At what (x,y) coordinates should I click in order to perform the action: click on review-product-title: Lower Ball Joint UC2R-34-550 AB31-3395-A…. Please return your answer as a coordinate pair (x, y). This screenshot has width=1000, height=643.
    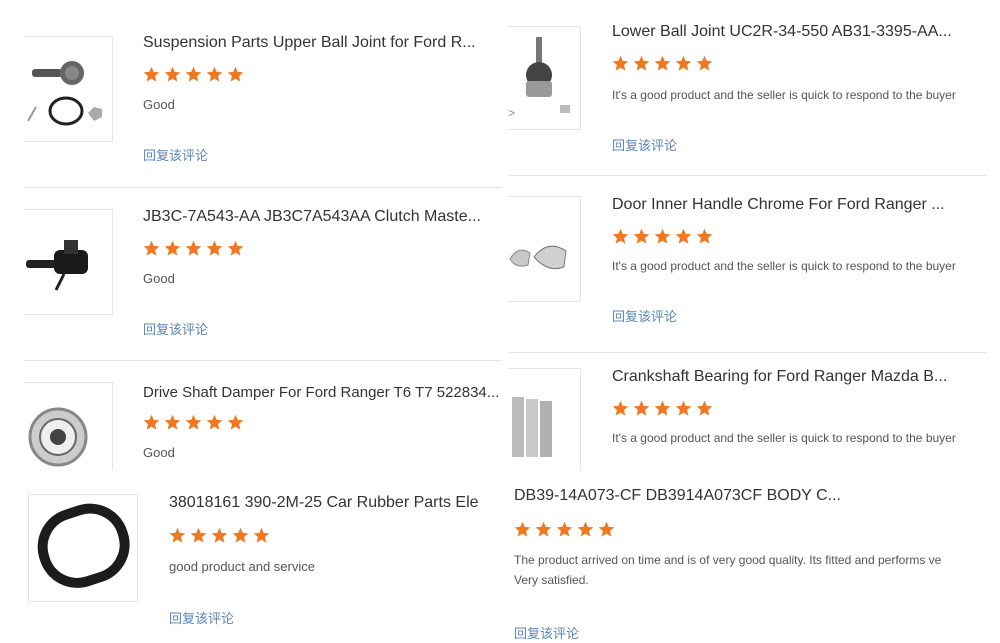
    Looking at the image, I should click on (792, 32).